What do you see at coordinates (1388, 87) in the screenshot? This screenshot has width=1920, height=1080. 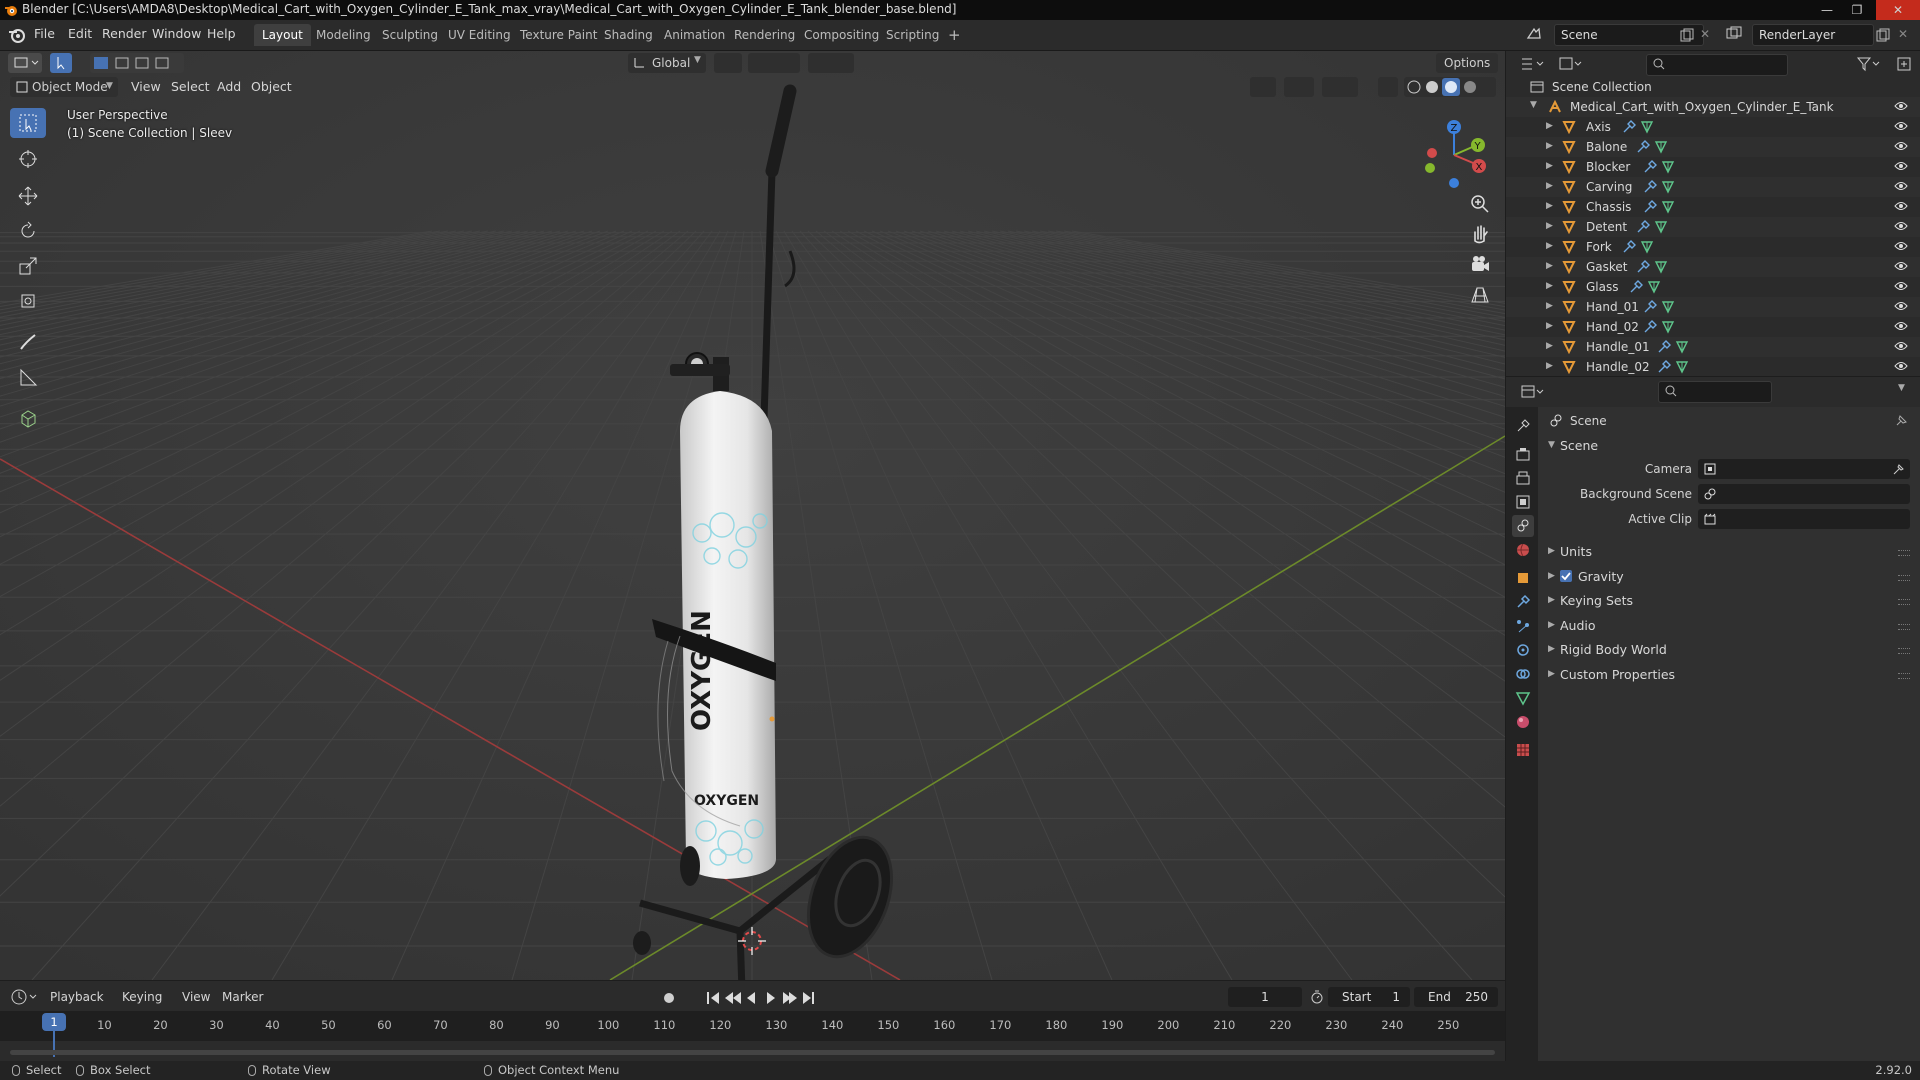 I see `xray-toggle` at bounding box center [1388, 87].